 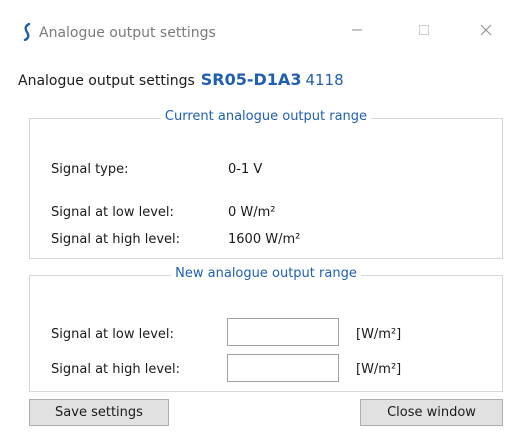 What do you see at coordinates (324, 80) in the screenshot?
I see `device-serial: 4118` at bounding box center [324, 80].